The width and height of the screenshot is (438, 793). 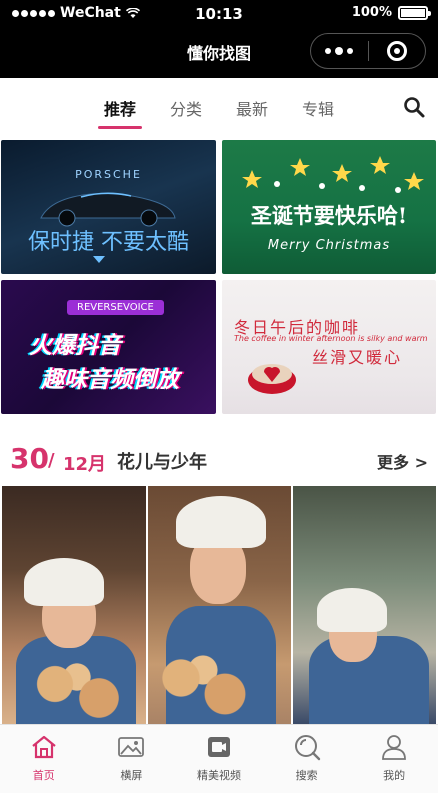 I want to click on tab-category: 分类, so click(x=186, y=108).